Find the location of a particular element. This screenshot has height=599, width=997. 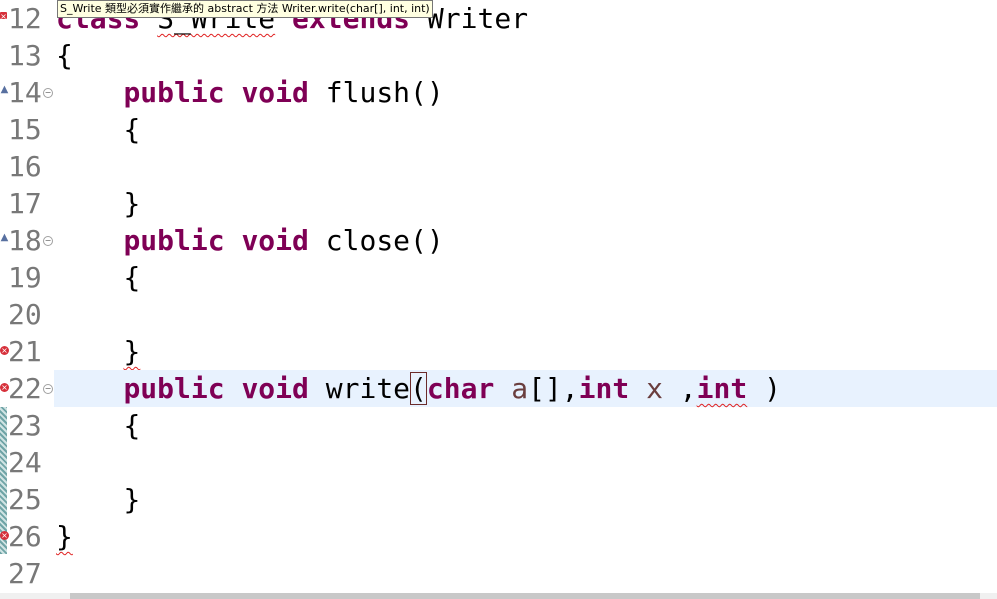

code-line-24: 24 is located at coordinates (498, 462).